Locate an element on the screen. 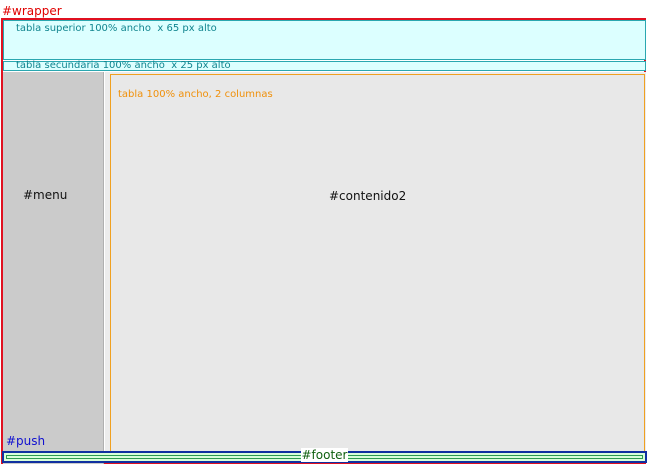 This screenshot has height=466, width=650. footer-container: #footer is located at coordinates (324, 455).